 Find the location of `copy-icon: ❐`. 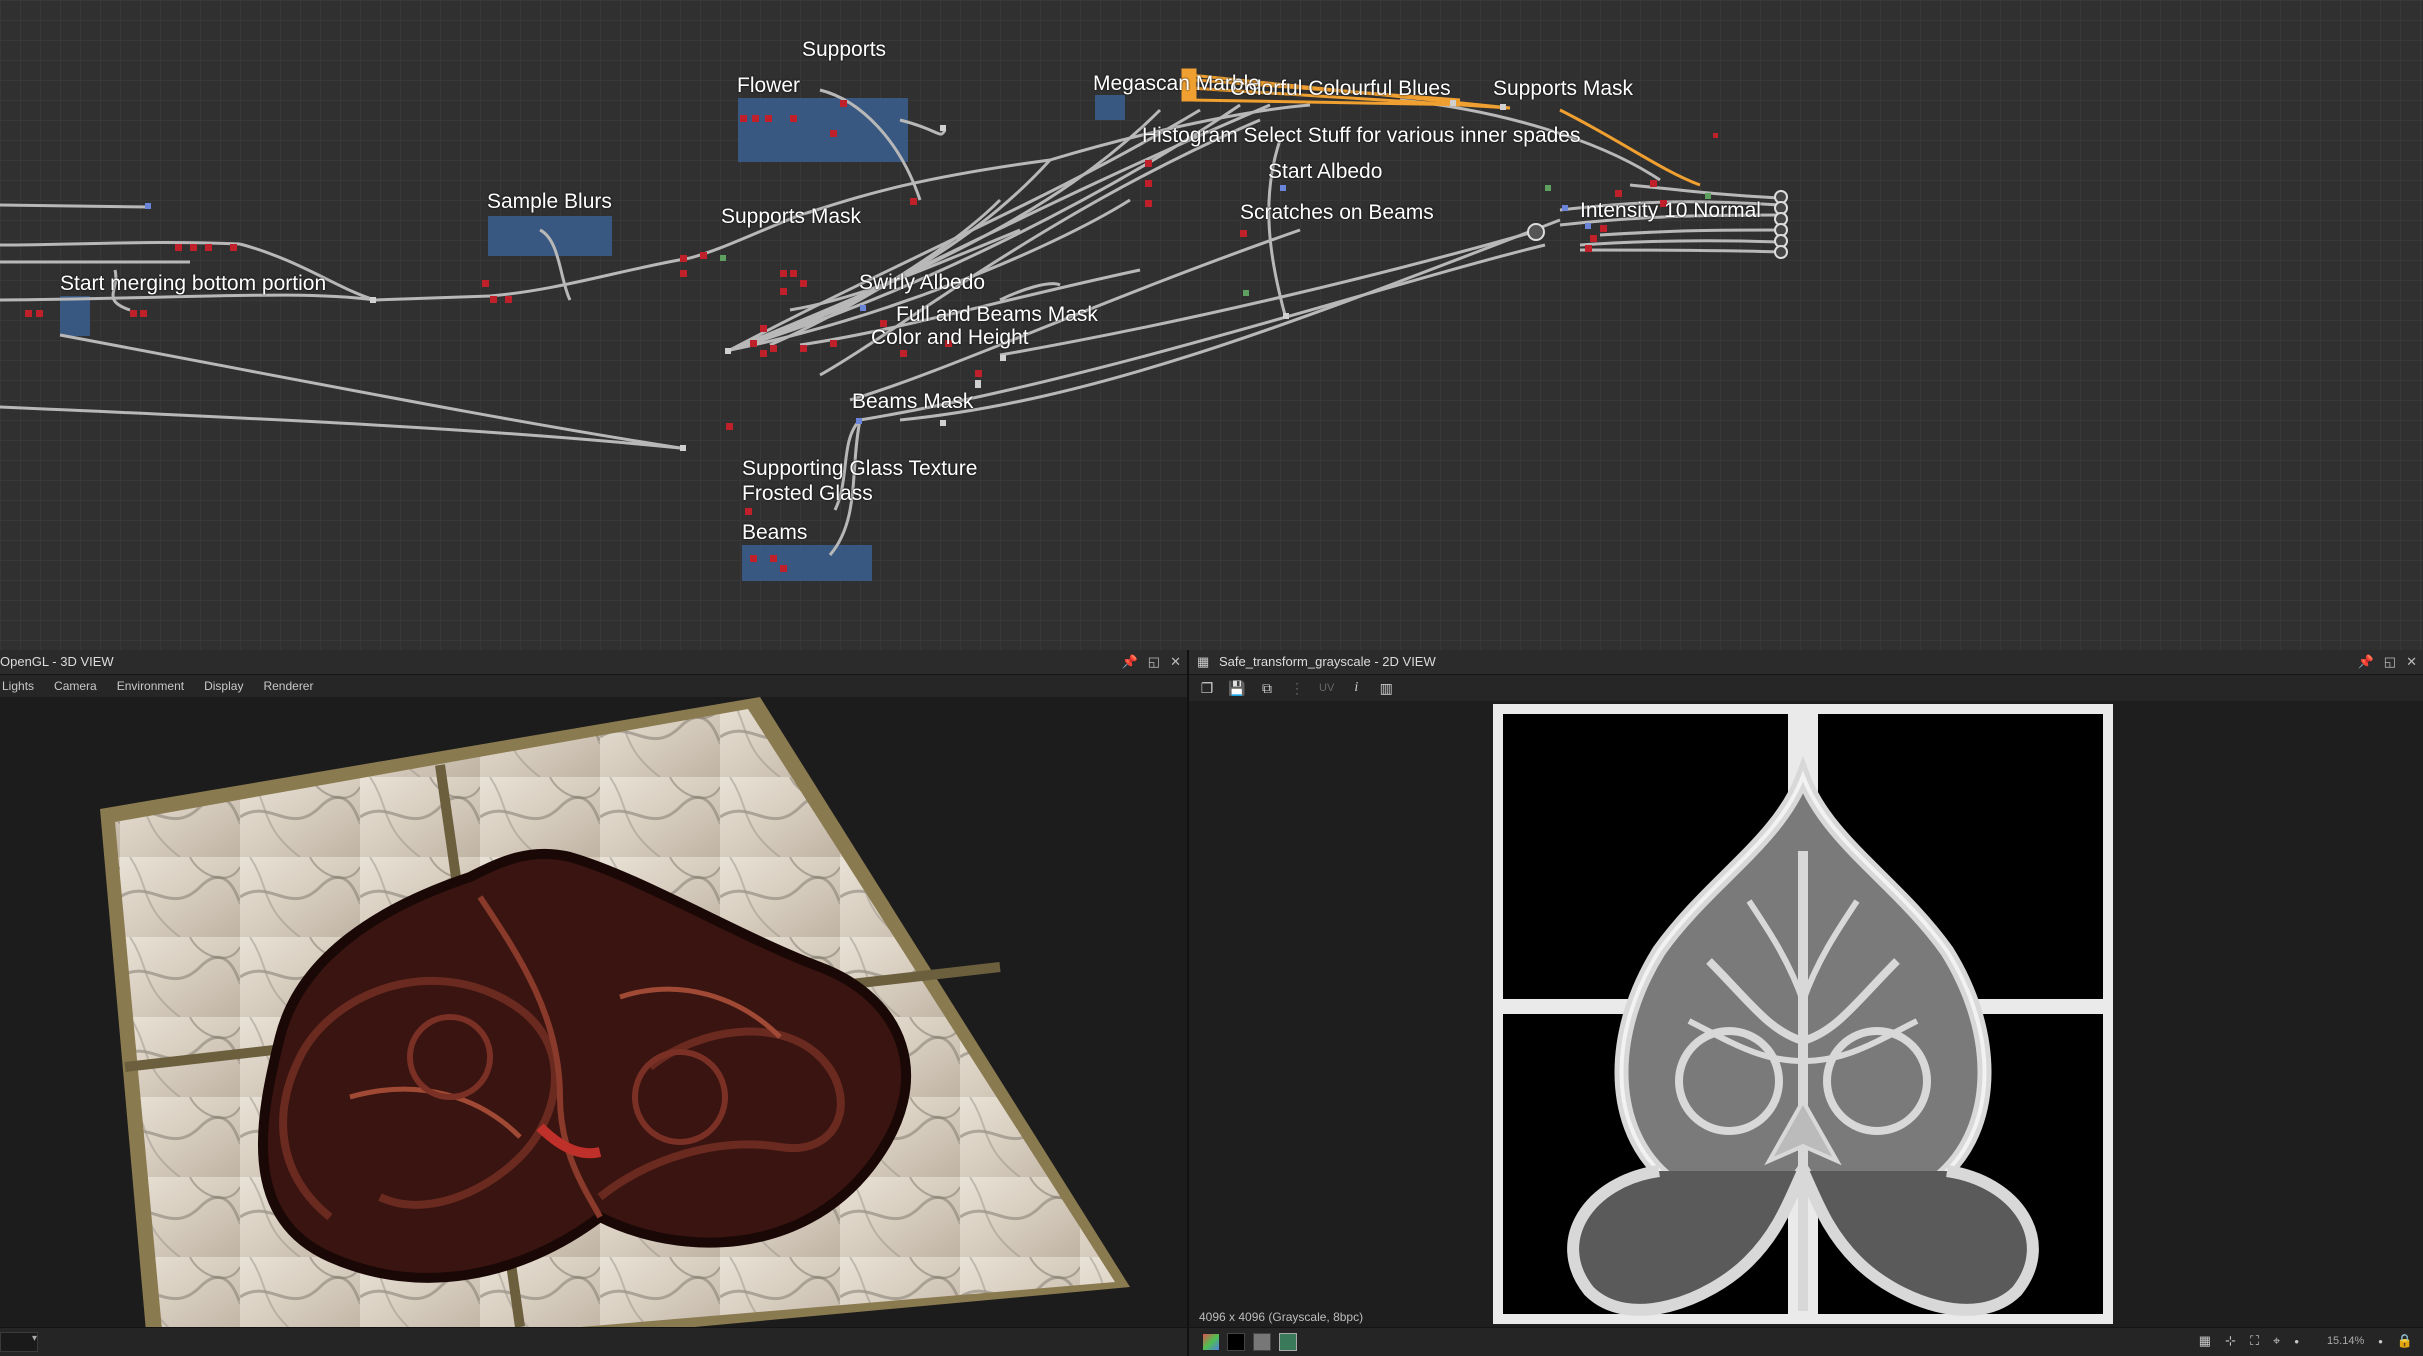

copy-icon: ❐ is located at coordinates (1207, 688).